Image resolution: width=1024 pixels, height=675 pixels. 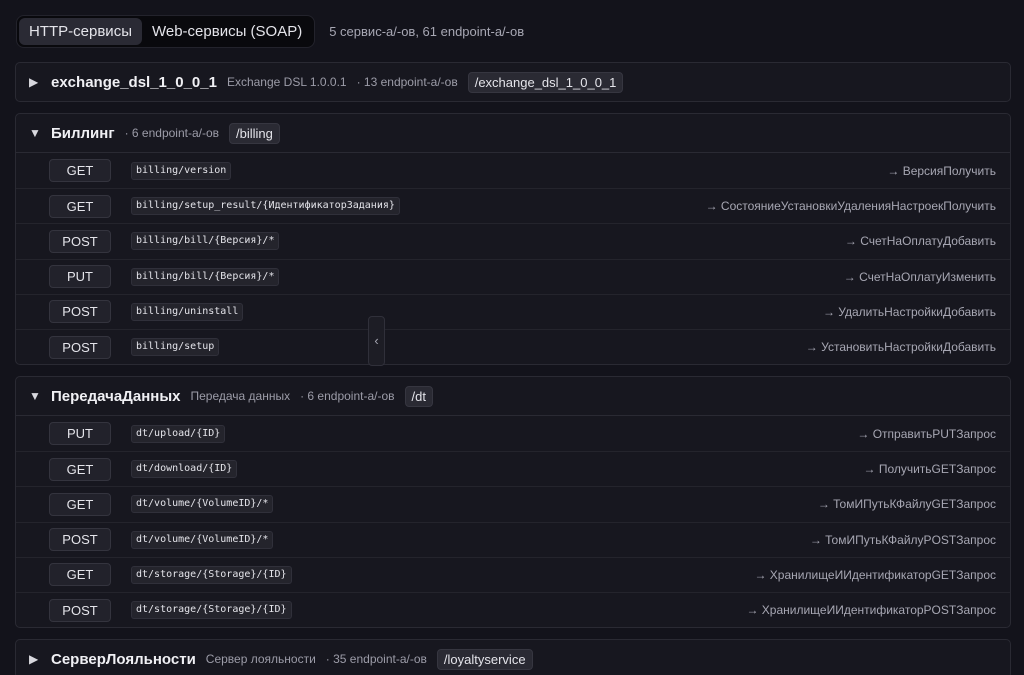 What do you see at coordinates (919, 276) in the screenshot?
I see `endpoint-handler: → СчетНаОплатуИзменить` at bounding box center [919, 276].